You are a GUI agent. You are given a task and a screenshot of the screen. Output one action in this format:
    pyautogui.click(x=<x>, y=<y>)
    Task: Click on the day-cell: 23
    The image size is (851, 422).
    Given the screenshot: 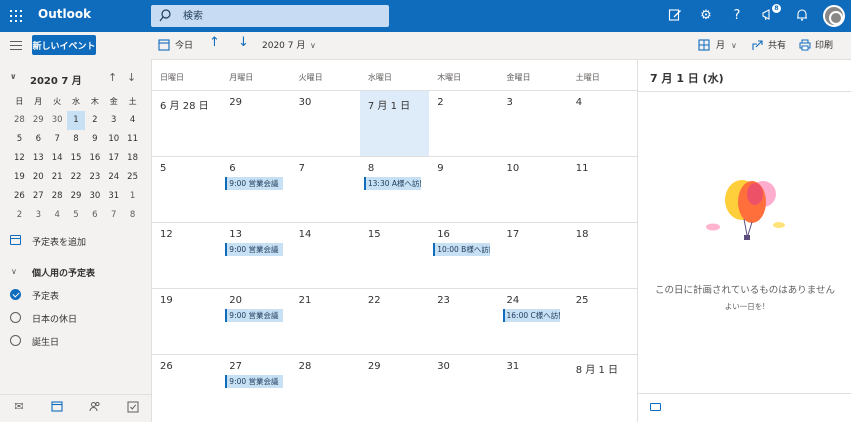 What is the action you would take?
    pyautogui.click(x=463, y=322)
    